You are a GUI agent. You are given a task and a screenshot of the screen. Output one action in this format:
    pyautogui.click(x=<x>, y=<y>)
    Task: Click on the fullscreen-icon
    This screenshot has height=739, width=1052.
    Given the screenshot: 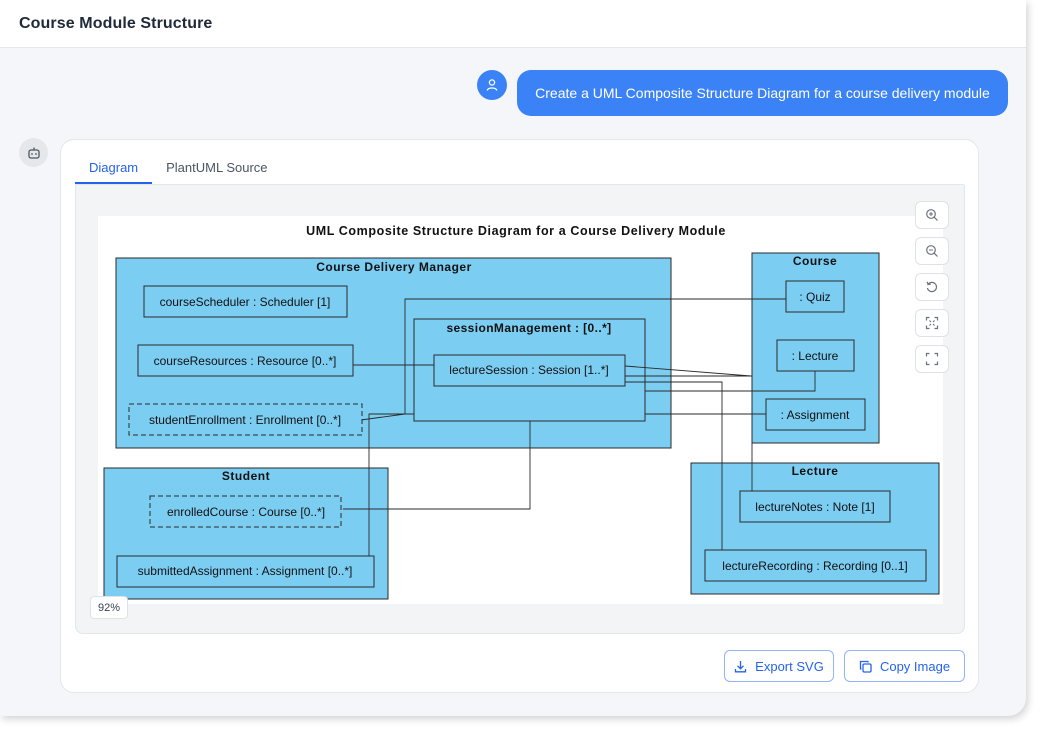 What is the action you would take?
    pyautogui.click(x=932, y=359)
    